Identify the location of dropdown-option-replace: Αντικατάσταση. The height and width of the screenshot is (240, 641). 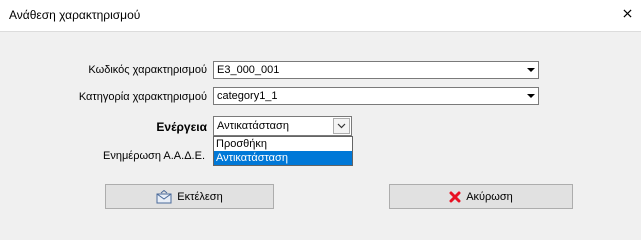
(283, 158).